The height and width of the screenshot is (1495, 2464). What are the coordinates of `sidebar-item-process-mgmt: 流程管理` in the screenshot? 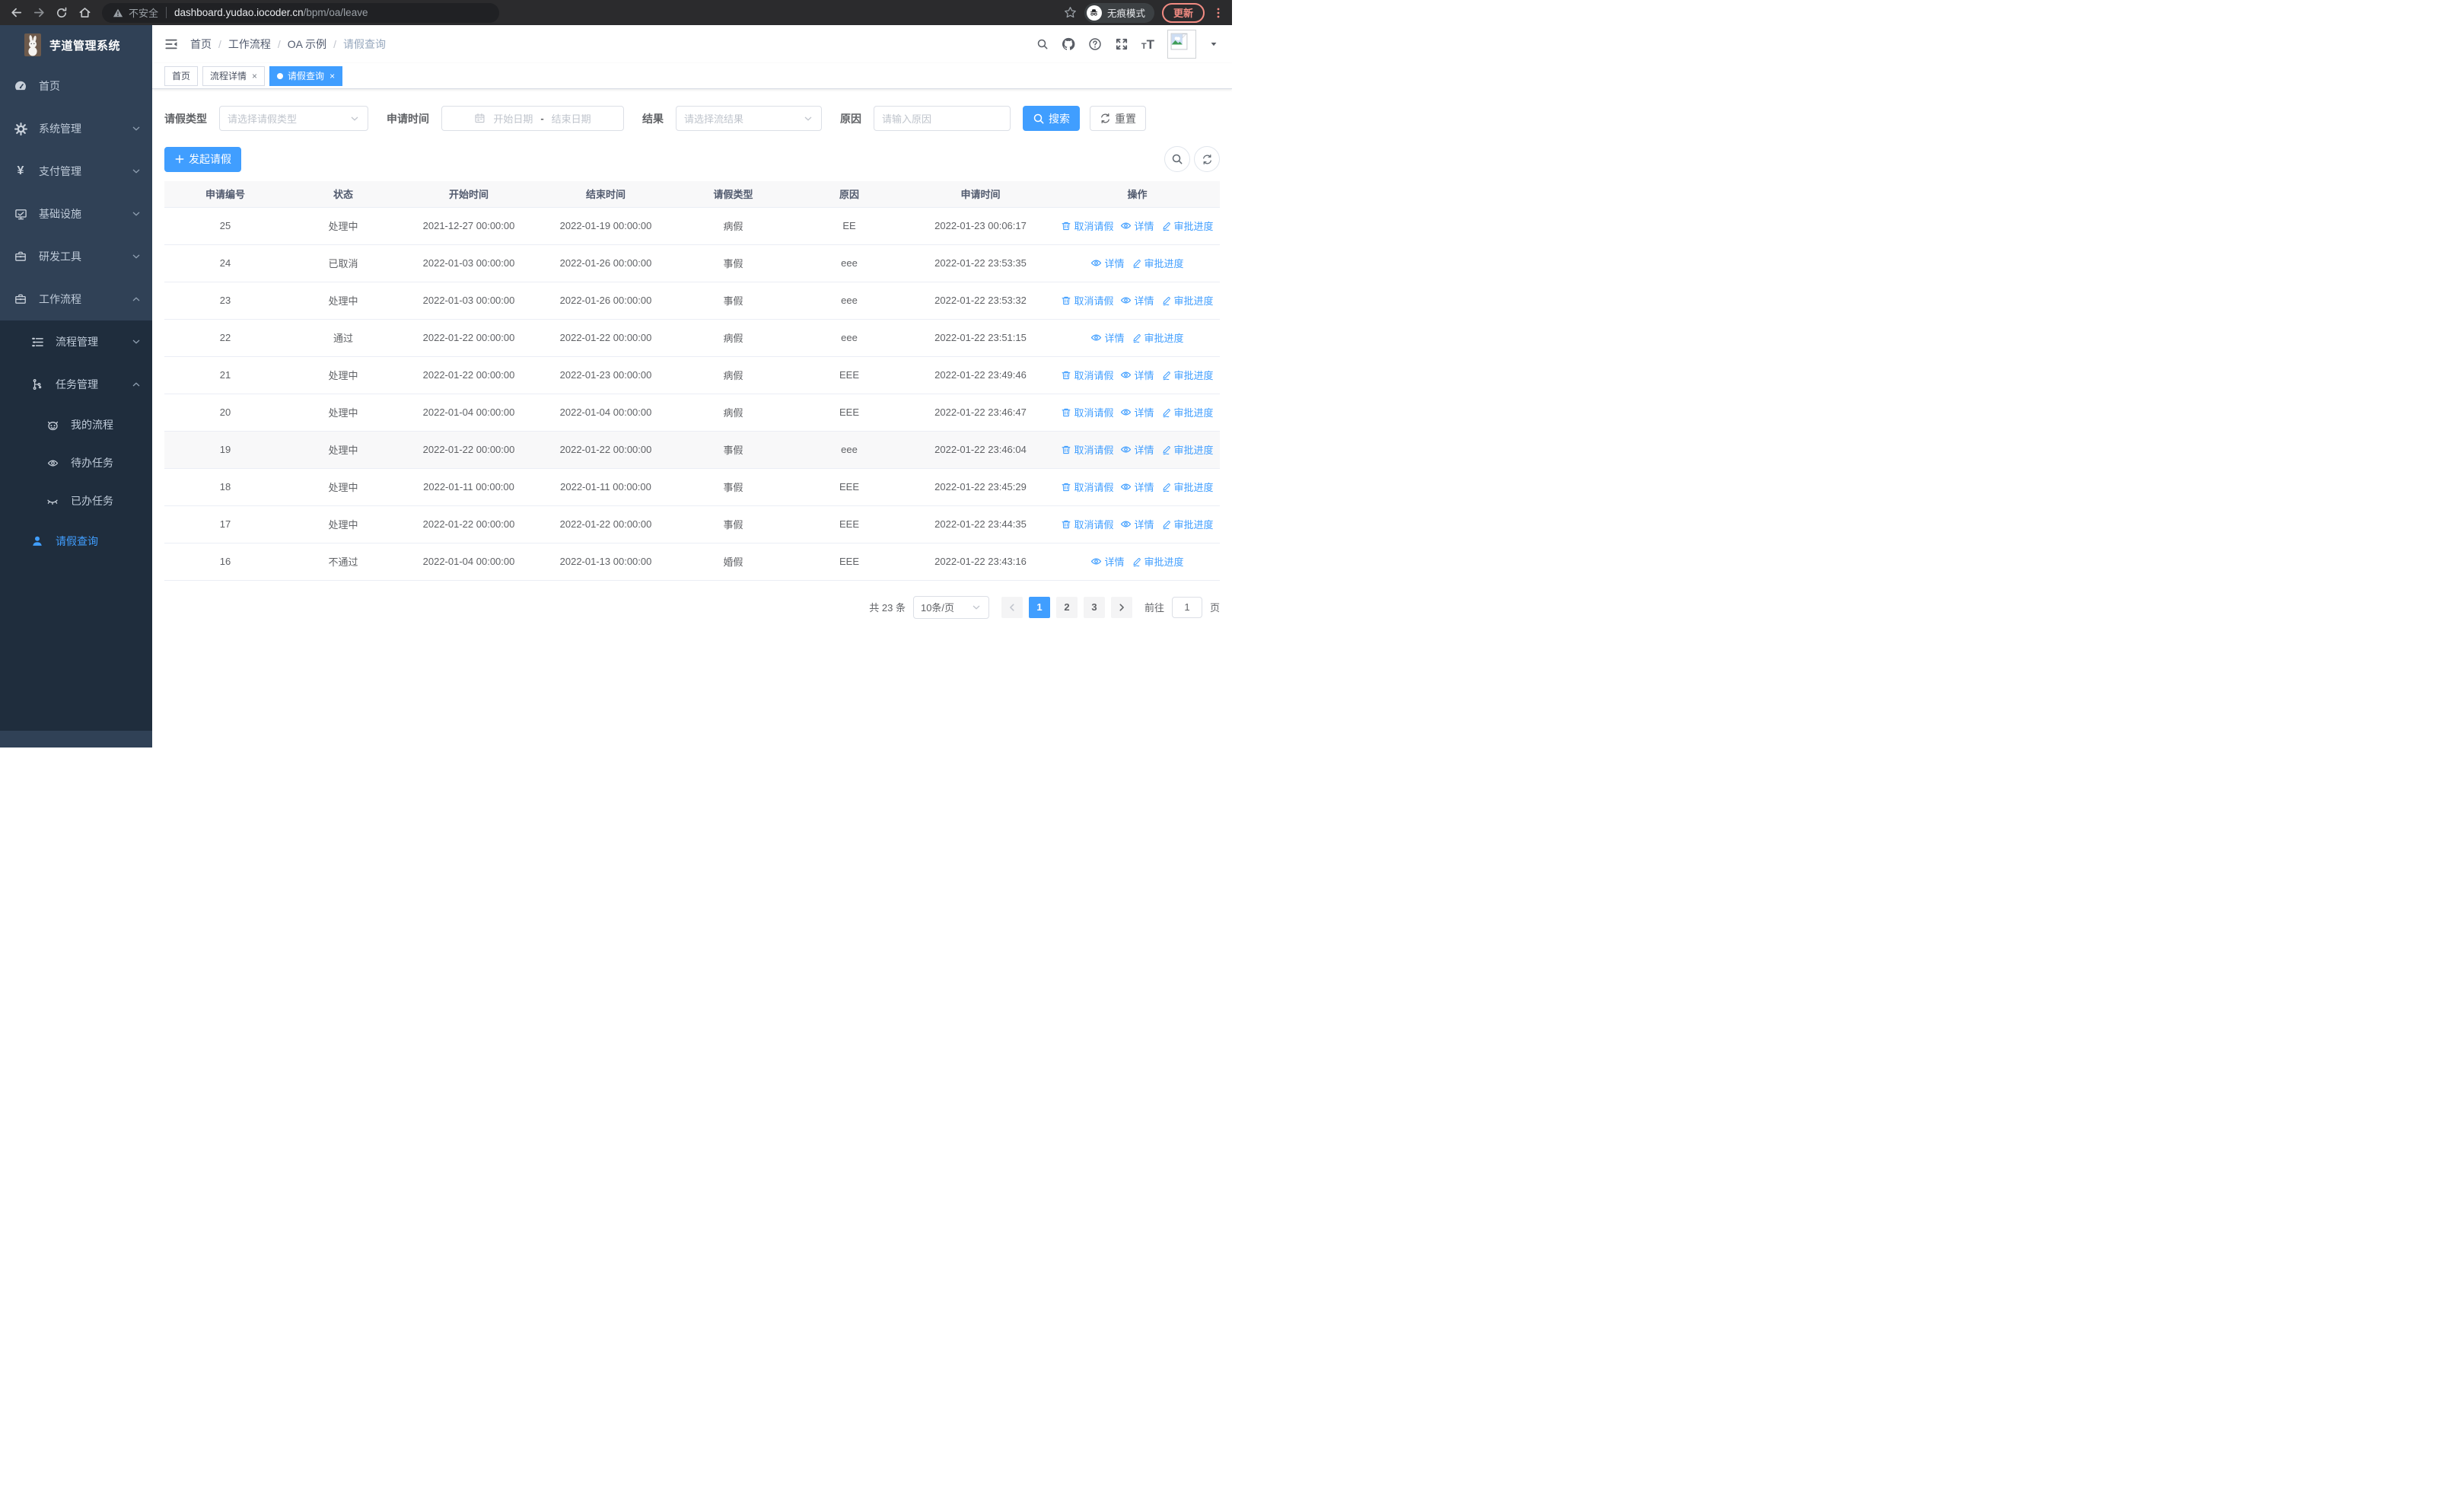 It's located at (76, 341).